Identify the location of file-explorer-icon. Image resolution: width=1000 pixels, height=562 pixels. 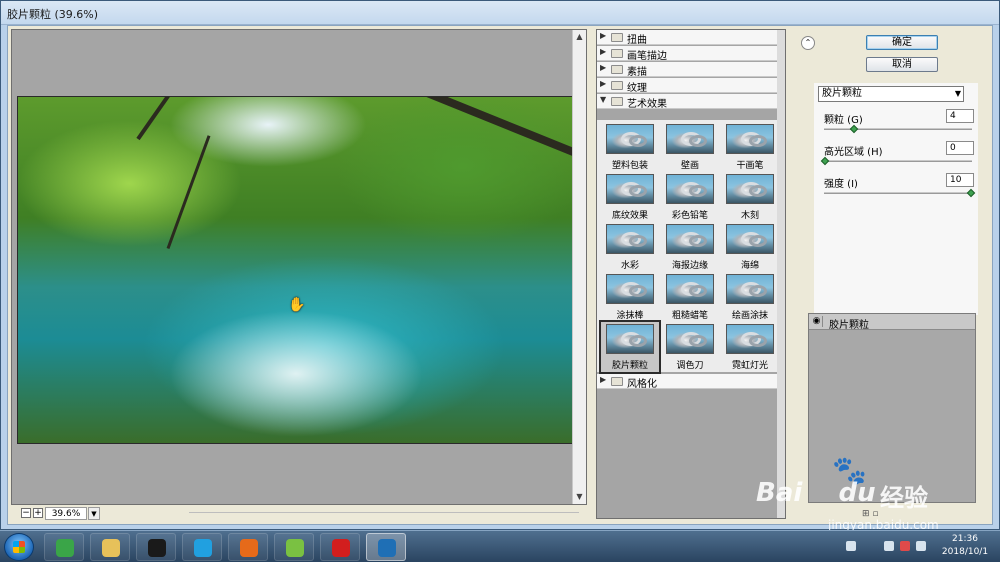
(111, 548).